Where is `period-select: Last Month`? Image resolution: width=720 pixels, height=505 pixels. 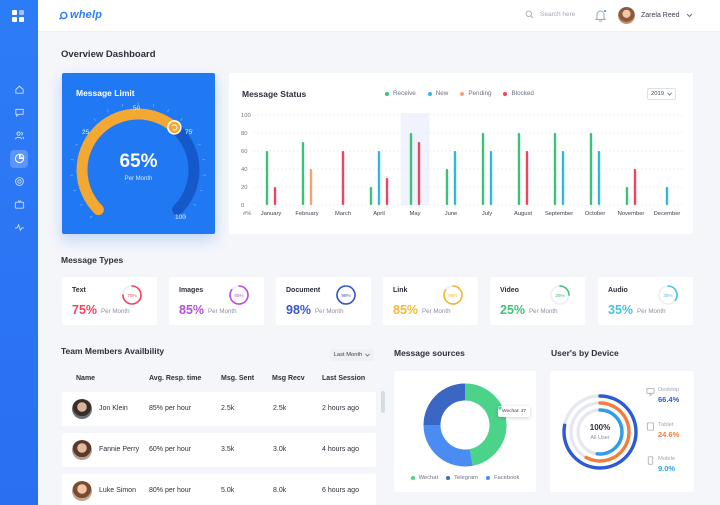 period-select: Last Month is located at coordinates (352, 355).